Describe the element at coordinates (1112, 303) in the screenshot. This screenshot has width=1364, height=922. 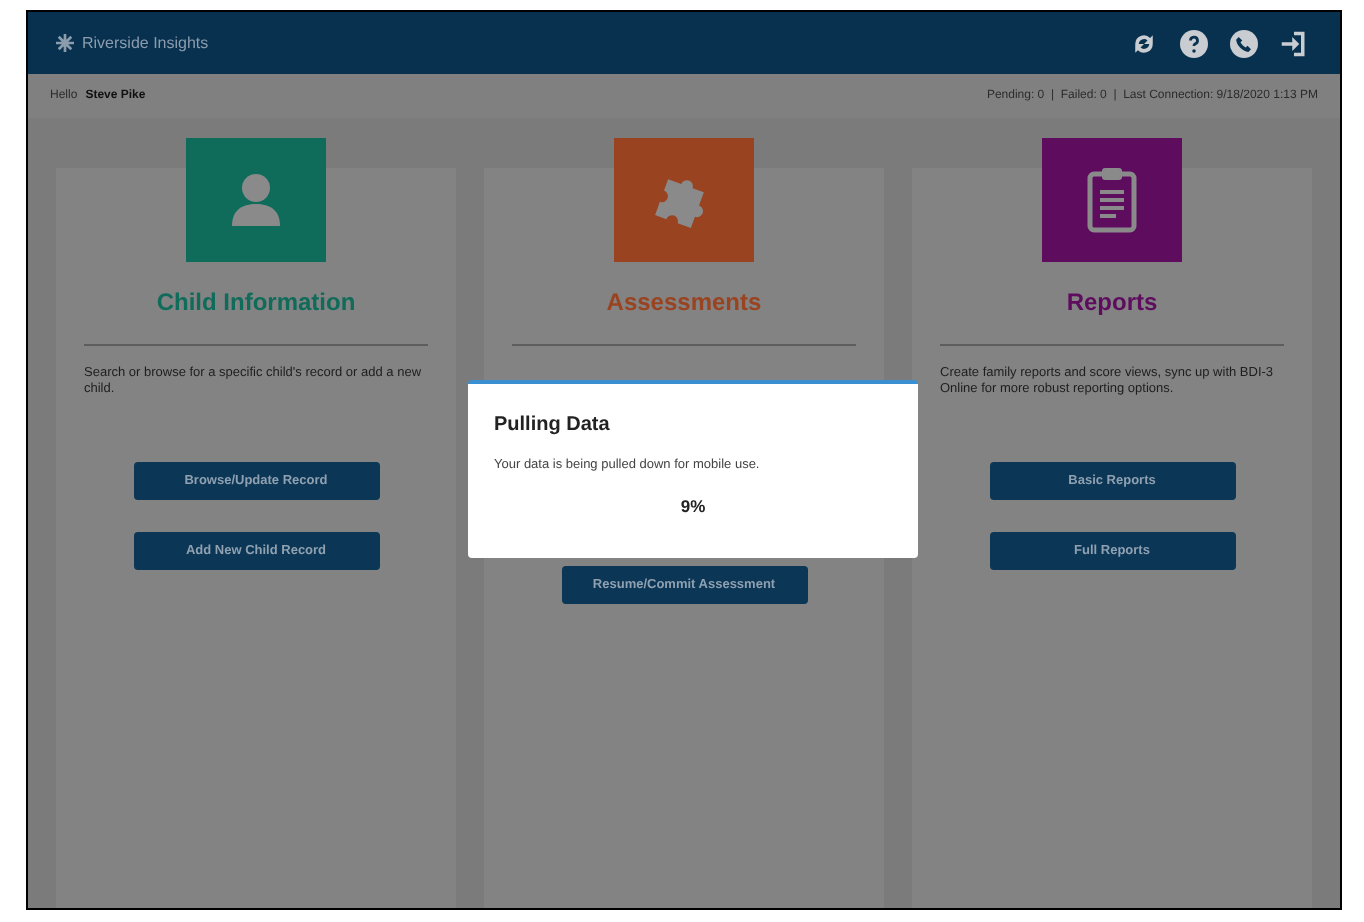
I see `section-title: Reports` at that location.